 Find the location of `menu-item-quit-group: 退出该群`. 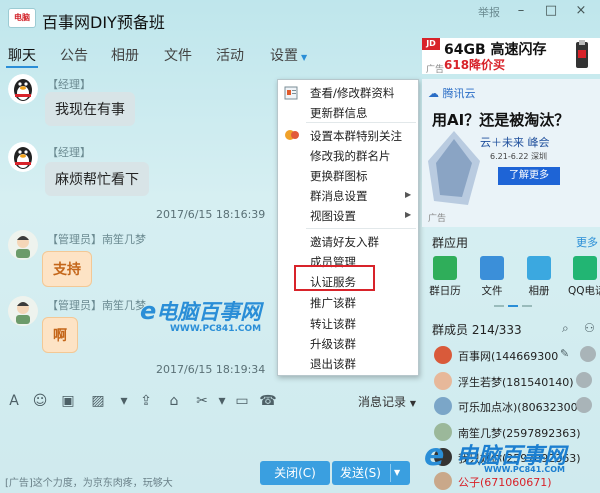

menu-item-quit-group: 退出该群 is located at coordinates (333, 364).